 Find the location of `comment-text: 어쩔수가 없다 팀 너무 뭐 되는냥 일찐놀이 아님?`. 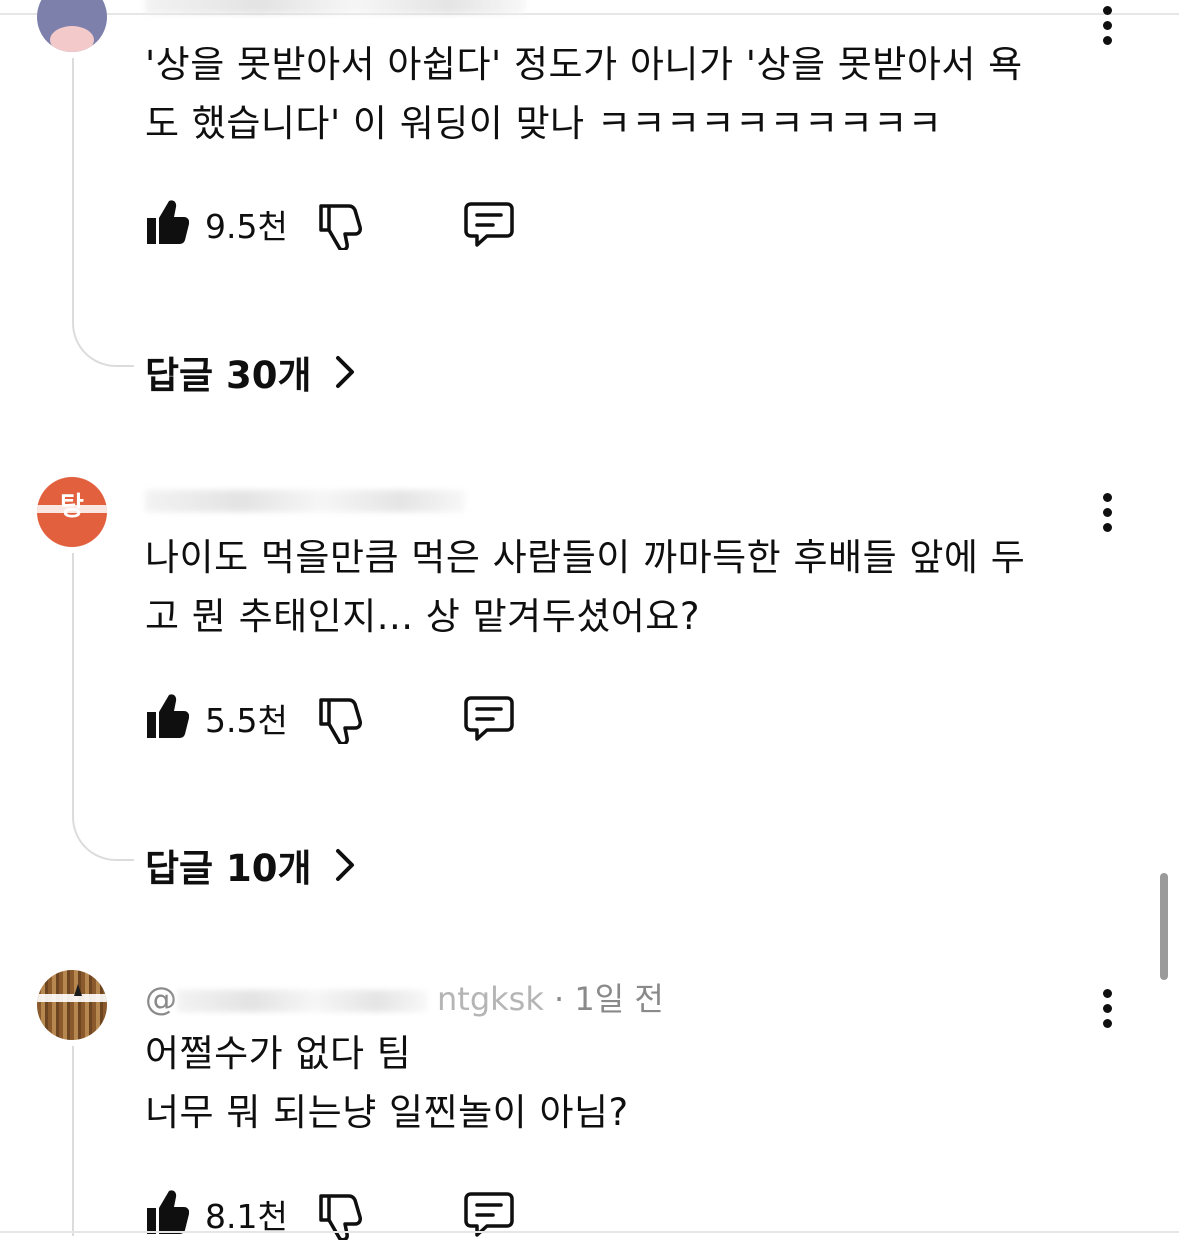

comment-text: 어쩔수가 없다 팀 너무 뭐 되는냥 일찐놀이 아님? is located at coordinates (387, 1083).